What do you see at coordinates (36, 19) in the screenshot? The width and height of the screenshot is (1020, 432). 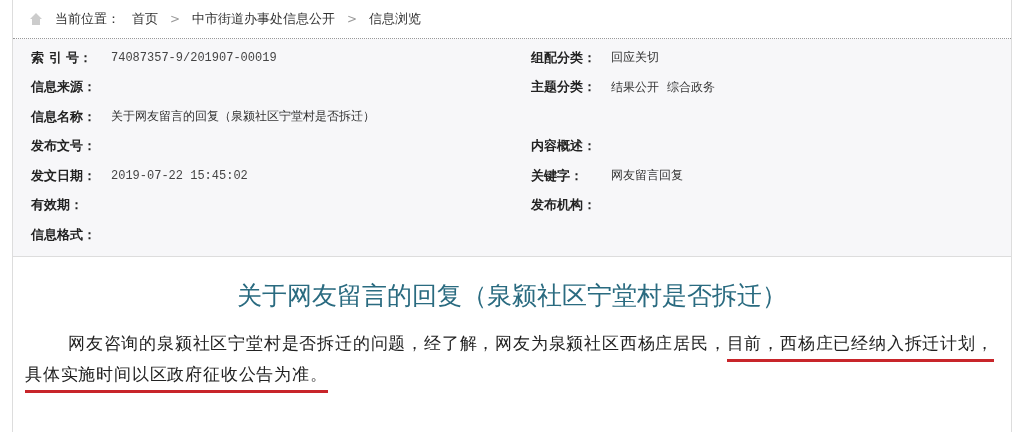 I see `home-icon` at bounding box center [36, 19].